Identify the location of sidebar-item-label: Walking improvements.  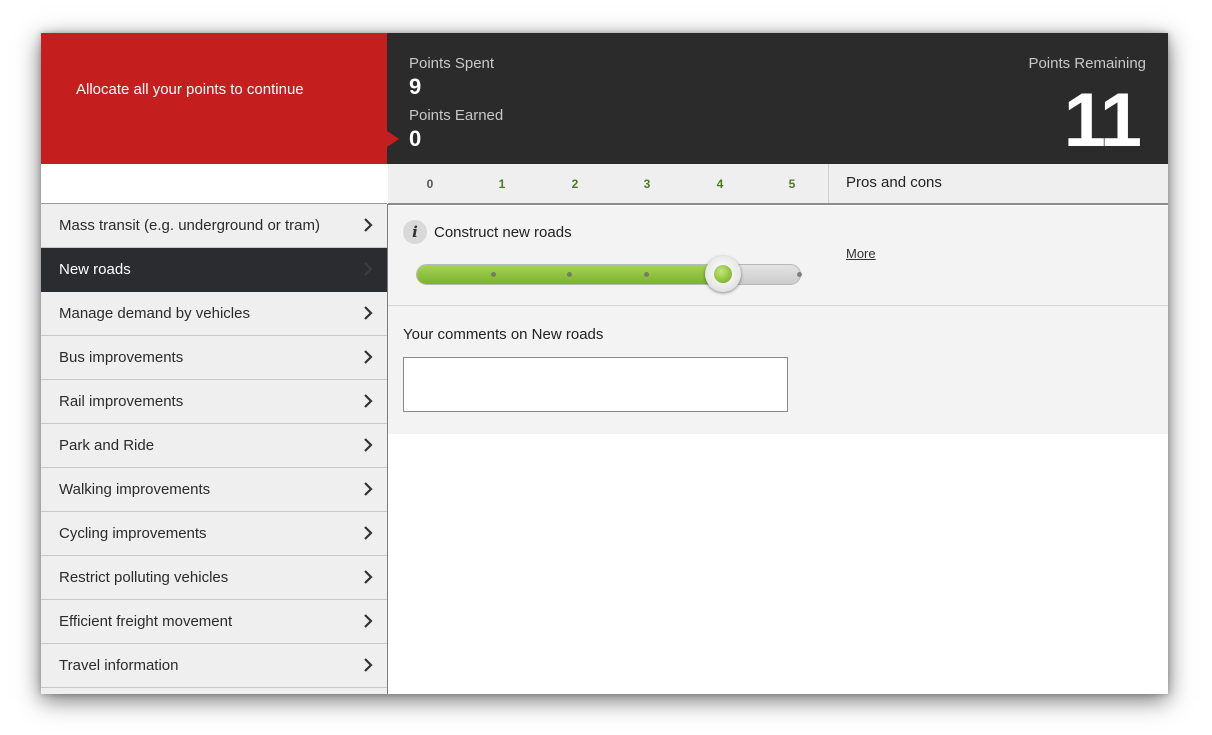
(135, 489).